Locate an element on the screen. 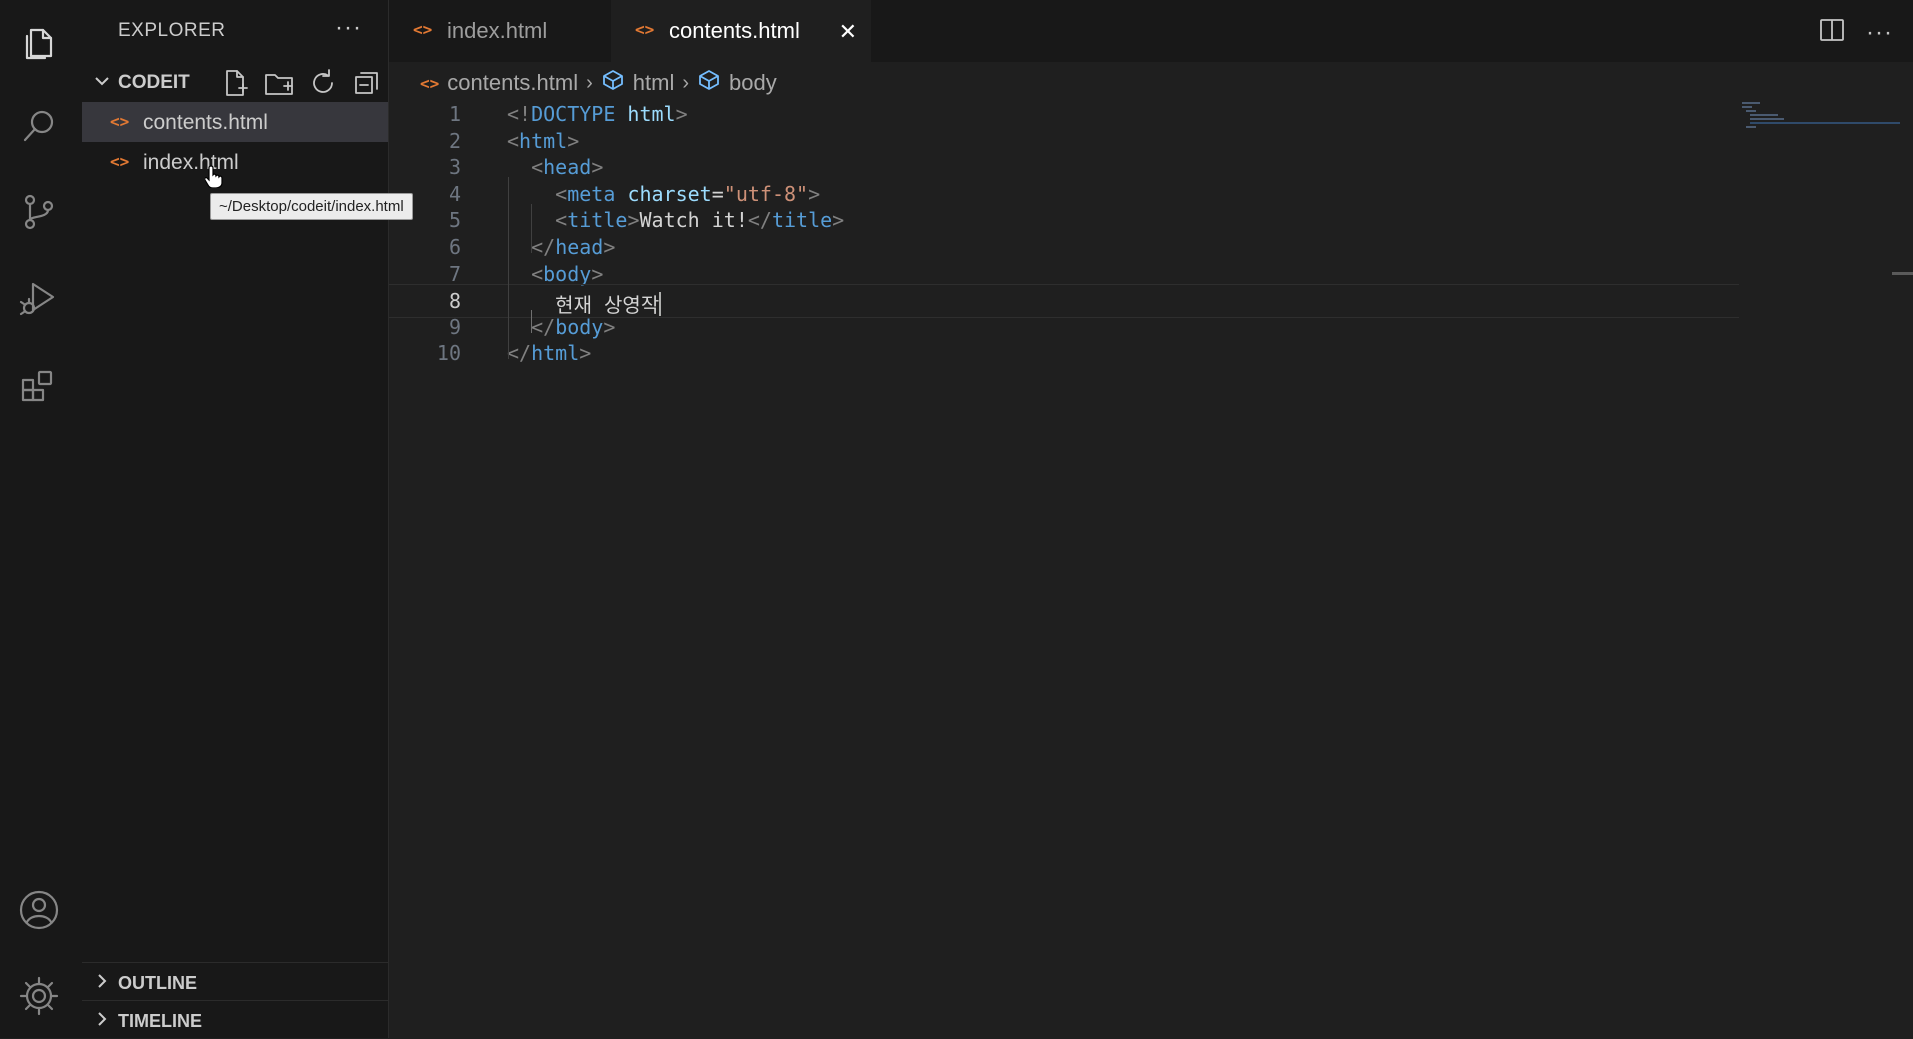 This screenshot has width=1913, height=1039. code-text: </html> is located at coordinates (549, 353).